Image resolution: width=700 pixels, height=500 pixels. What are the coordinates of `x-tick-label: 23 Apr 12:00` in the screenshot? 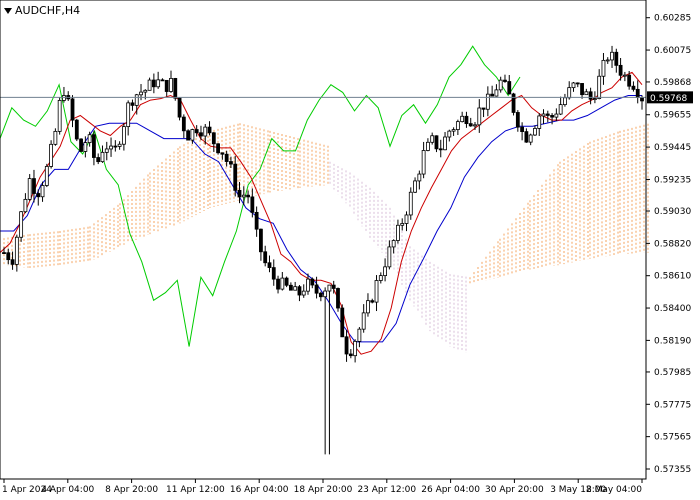 It's located at (386, 490).